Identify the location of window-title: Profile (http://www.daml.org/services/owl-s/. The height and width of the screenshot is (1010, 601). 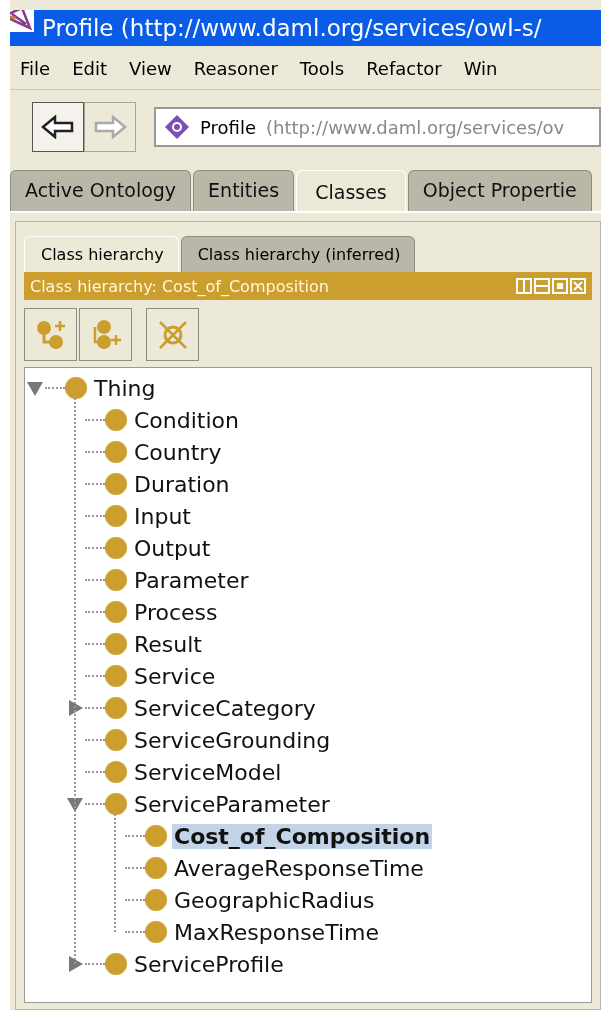
(292, 28).